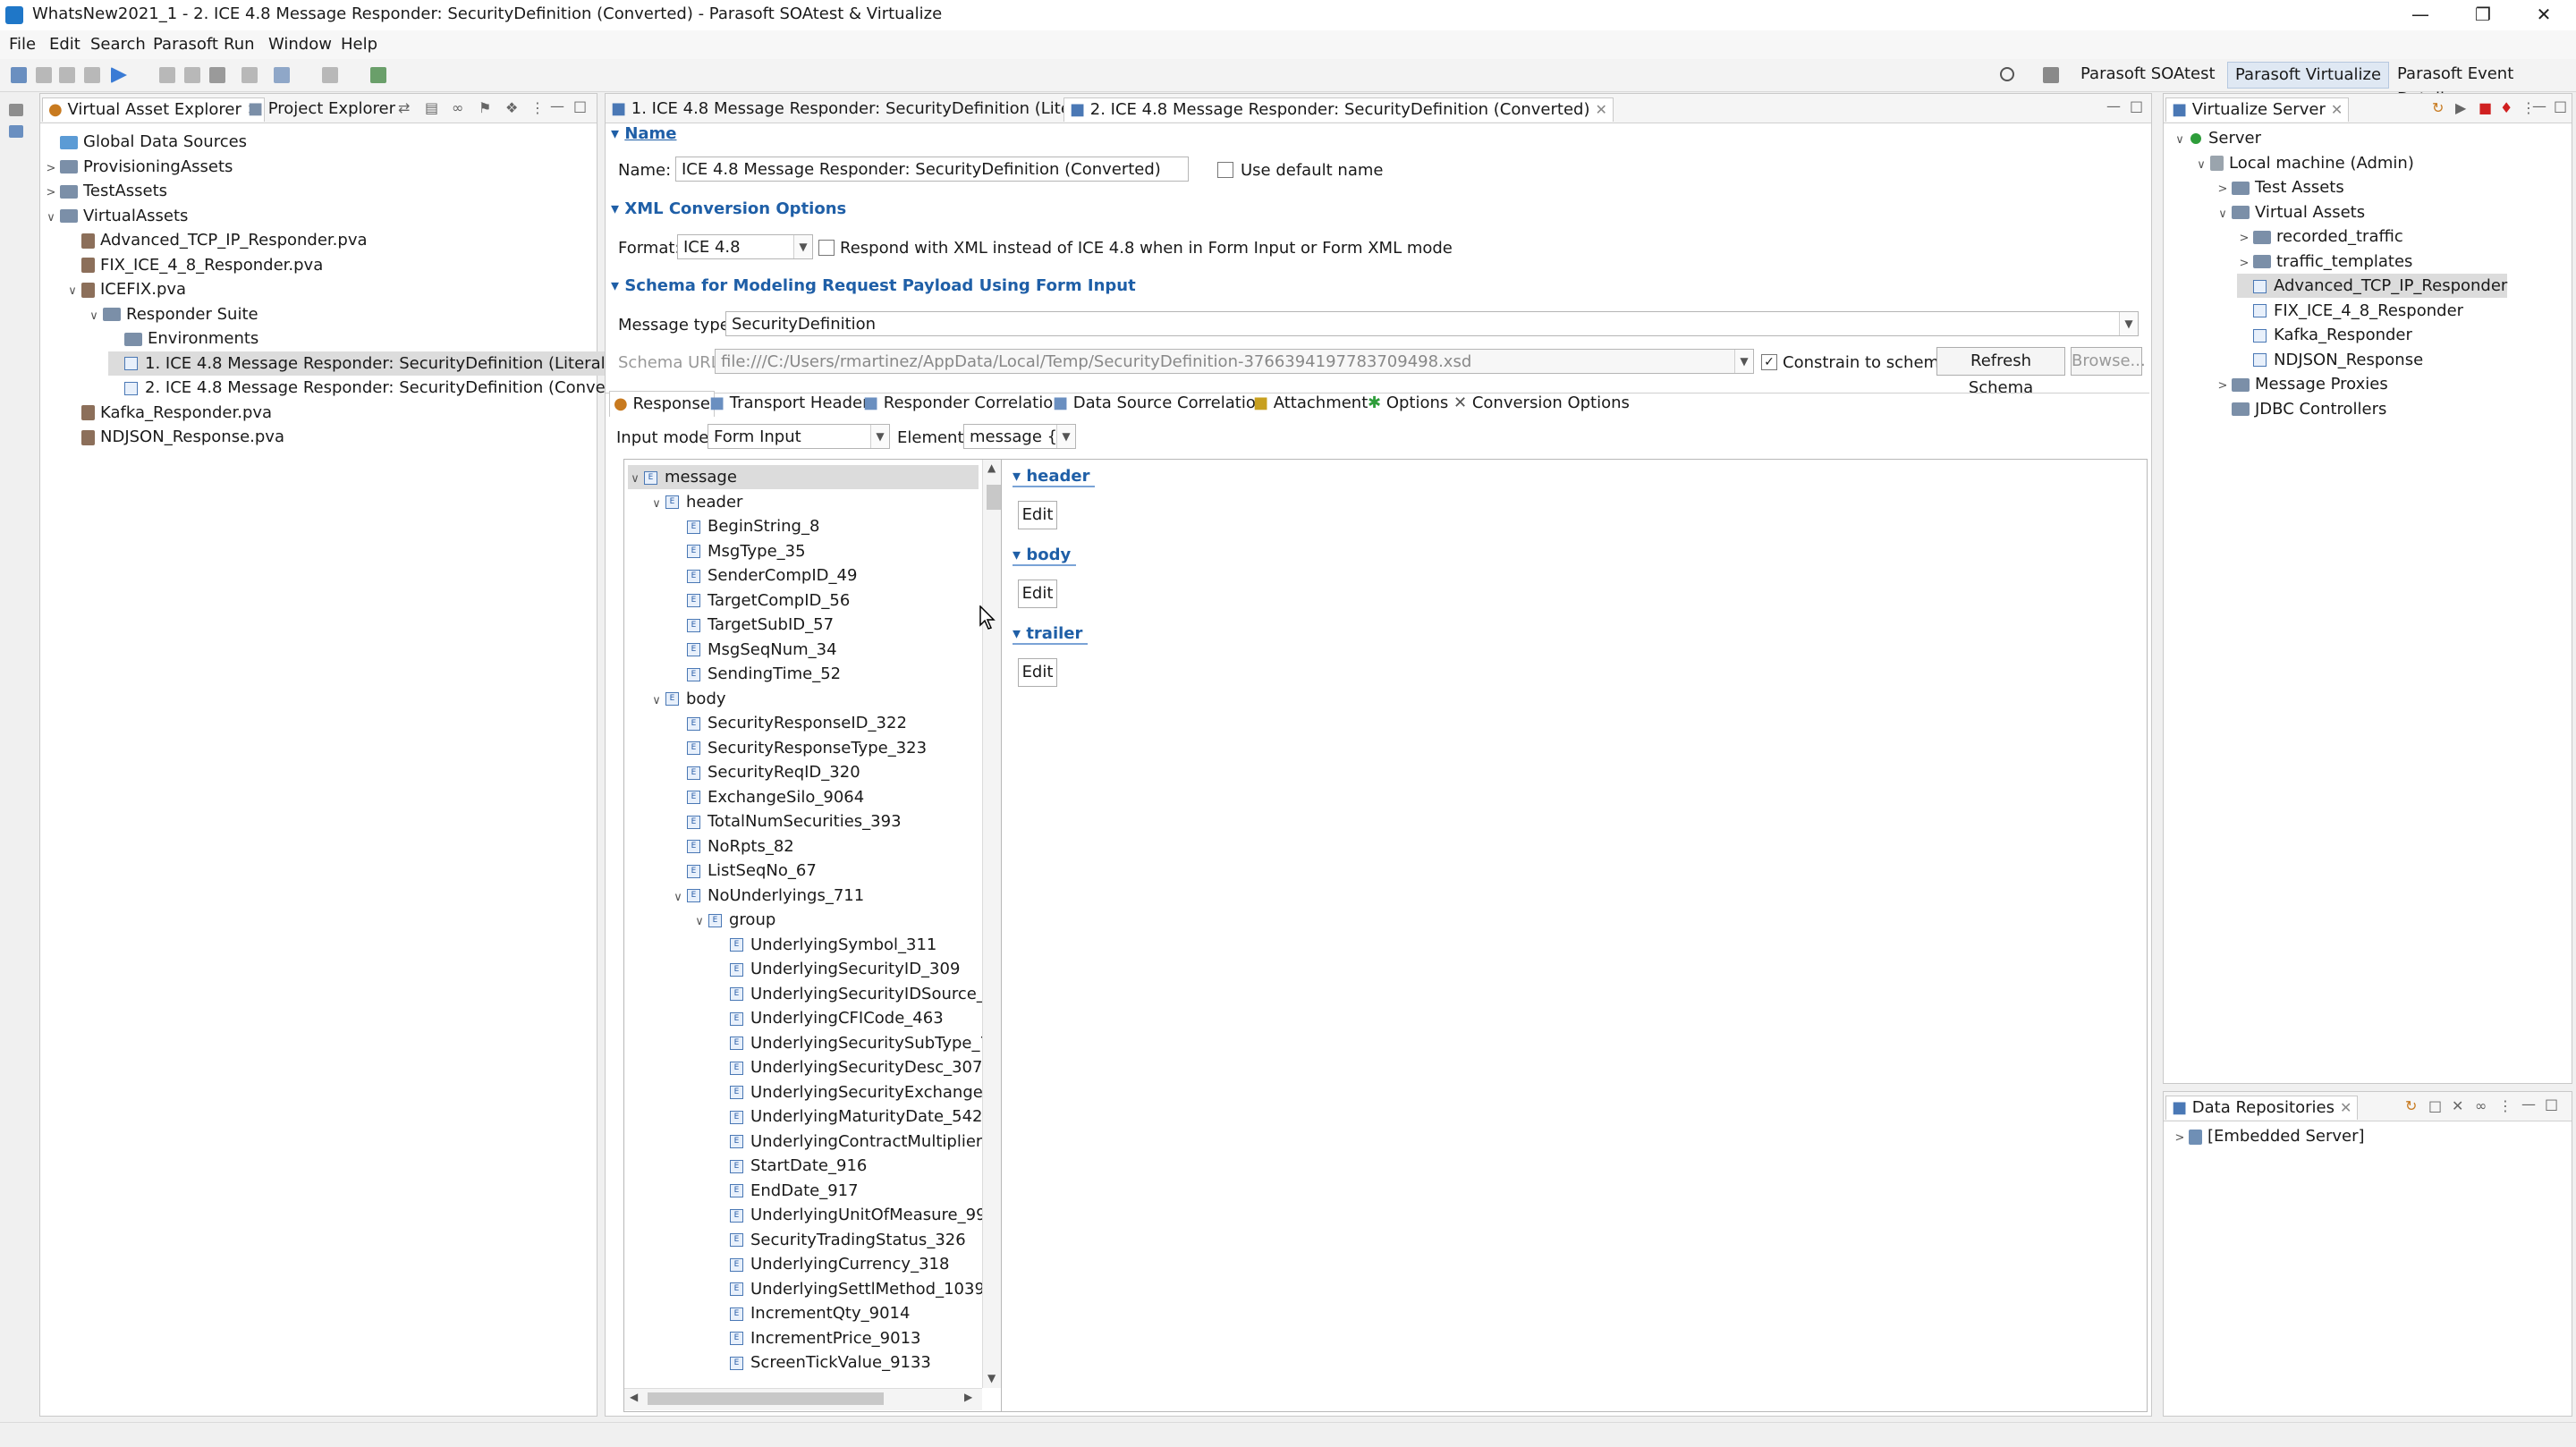  Describe the element at coordinates (695, 502) in the screenshot. I see `message-tree-item: ∨ Eheader` at that location.